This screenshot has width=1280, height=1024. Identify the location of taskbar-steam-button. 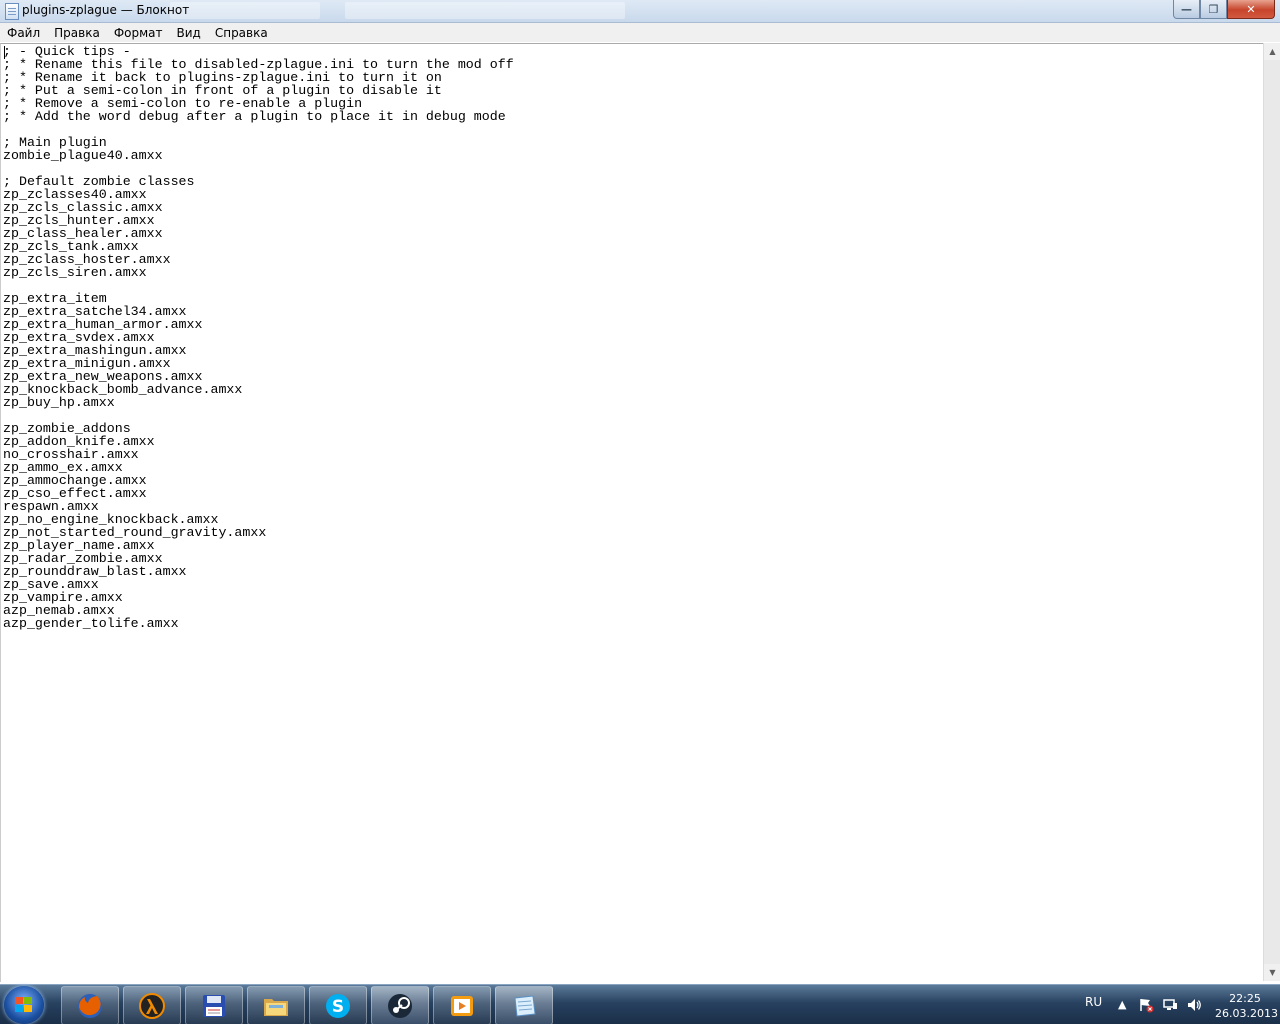
(400, 1005).